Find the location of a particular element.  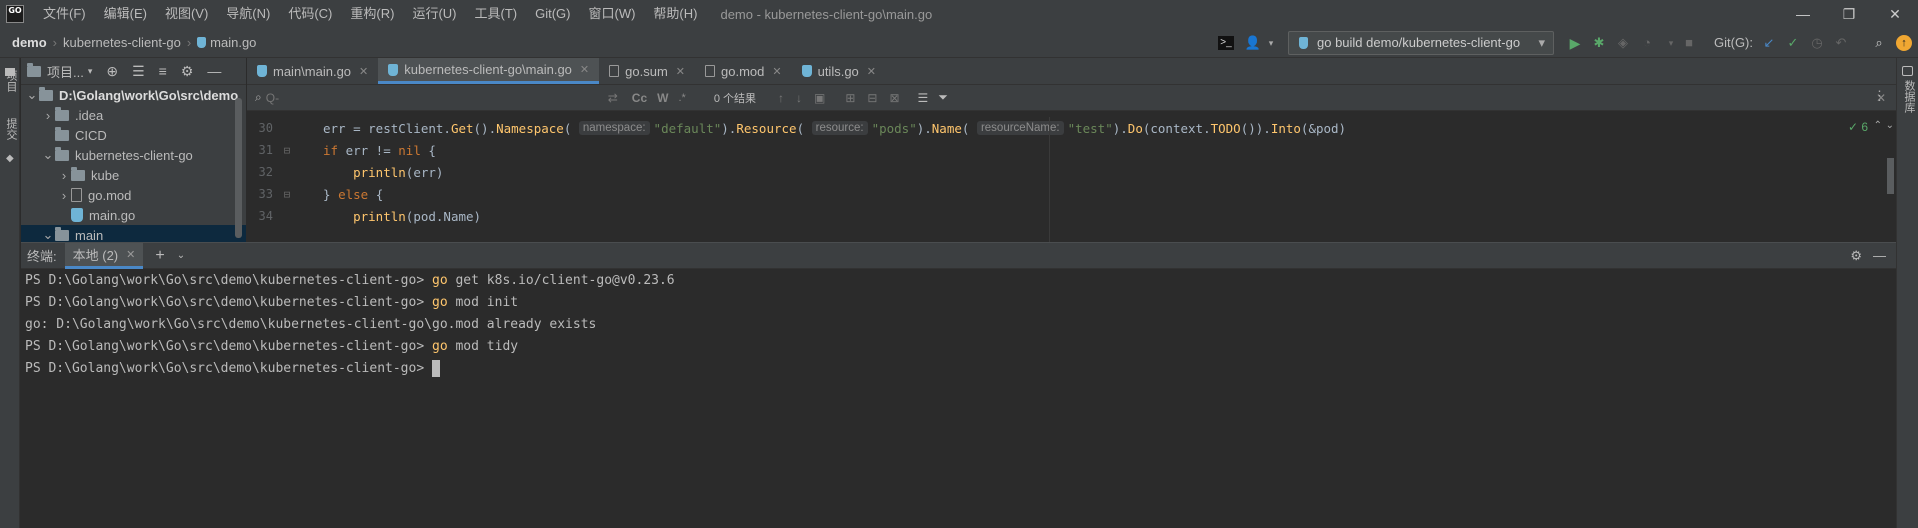

menu-item: 重构(R) is located at coordinates (372, 14).